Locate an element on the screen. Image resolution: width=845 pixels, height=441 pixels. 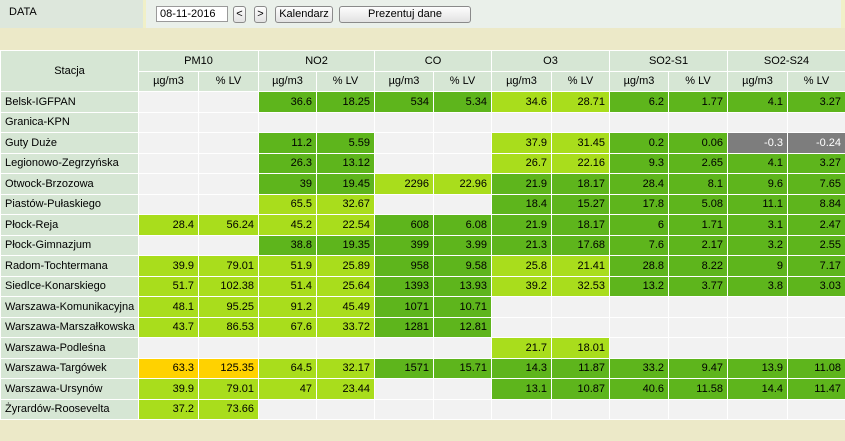
concentration-cell: 48.1 is located at coordinates (168, 307).